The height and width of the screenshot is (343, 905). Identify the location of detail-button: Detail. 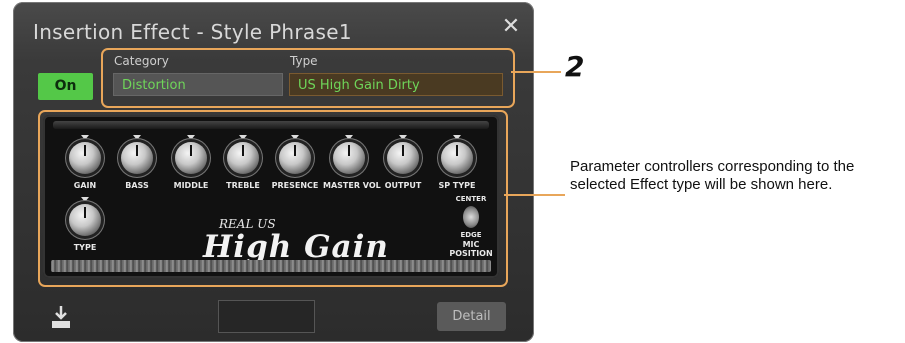
(471, 316).